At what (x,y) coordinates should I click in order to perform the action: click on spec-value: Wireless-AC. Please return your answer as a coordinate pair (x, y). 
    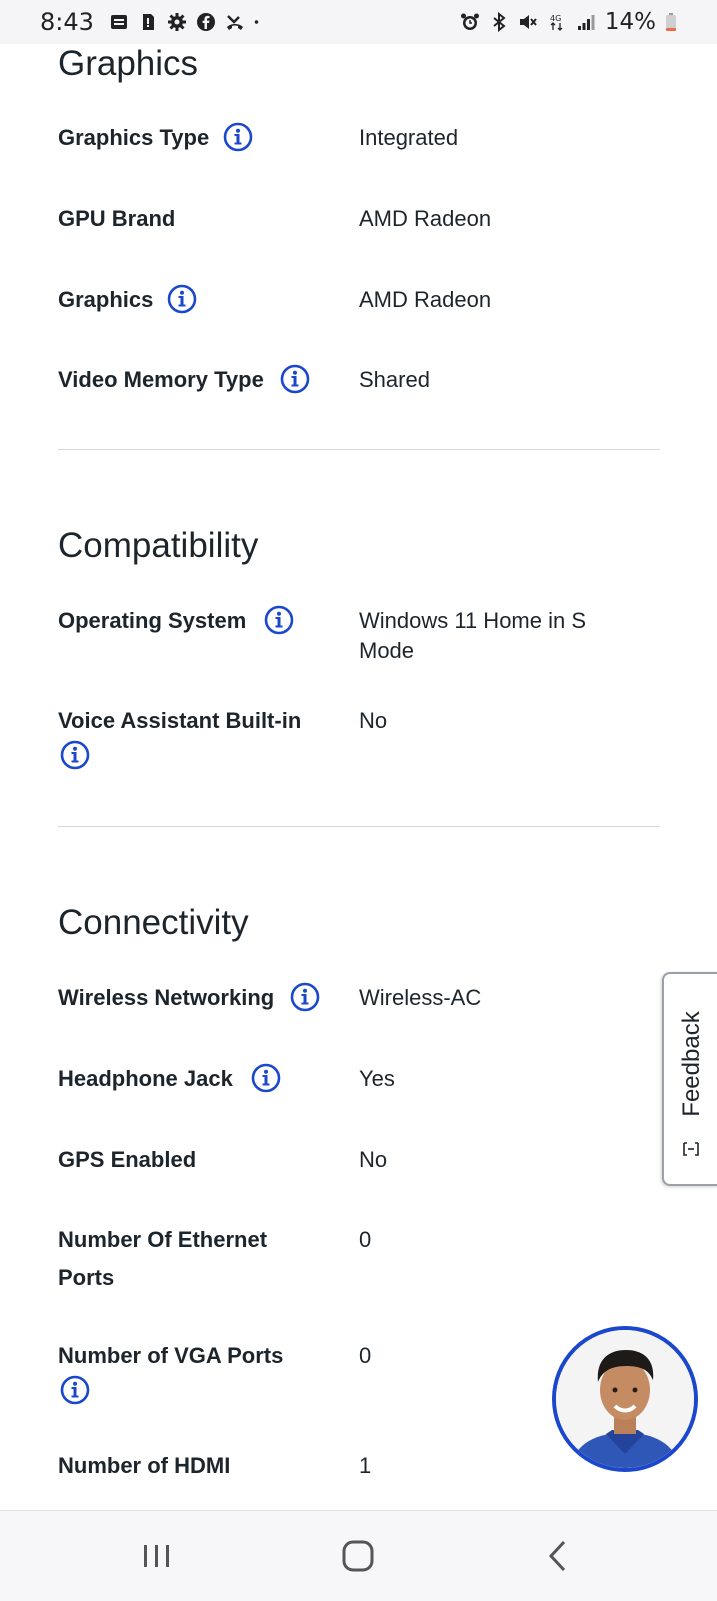
    Looking at the image, I should click on (420, 997).